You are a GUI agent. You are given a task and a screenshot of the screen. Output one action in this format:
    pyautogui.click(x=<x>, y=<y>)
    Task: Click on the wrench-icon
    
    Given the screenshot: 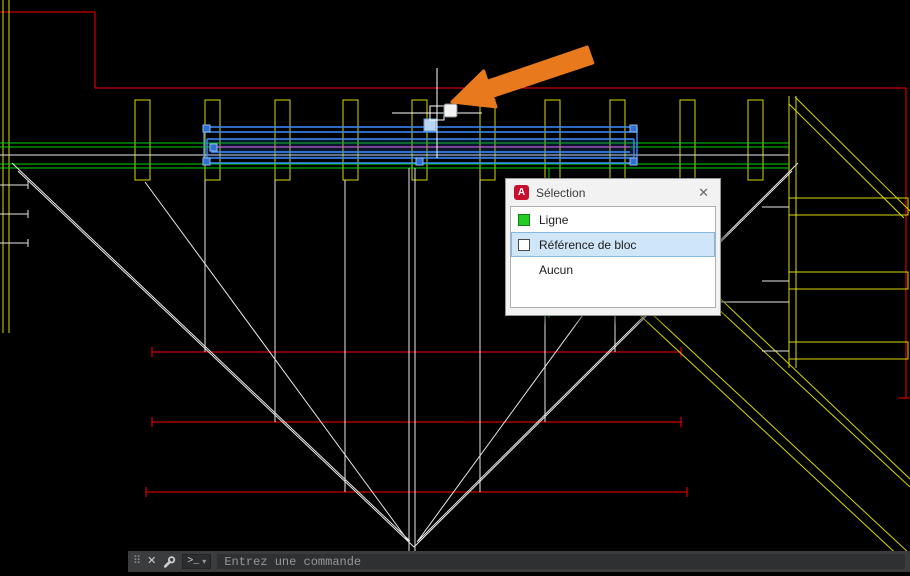 What is the action you would take?
    pyautogui.click(x=169, y=562)
    